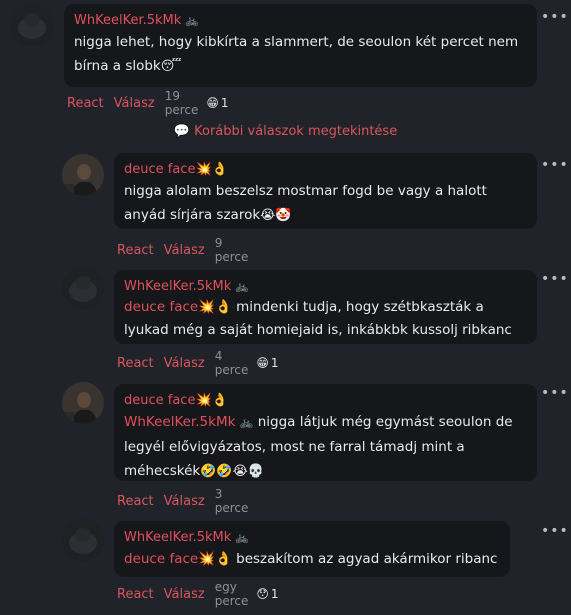 This screenshot has height=615, width=571. What do you see at coordinates (181, 103) in the screenshot?
I see `timestamp: 19 perce` at bounding box center [181, 103].